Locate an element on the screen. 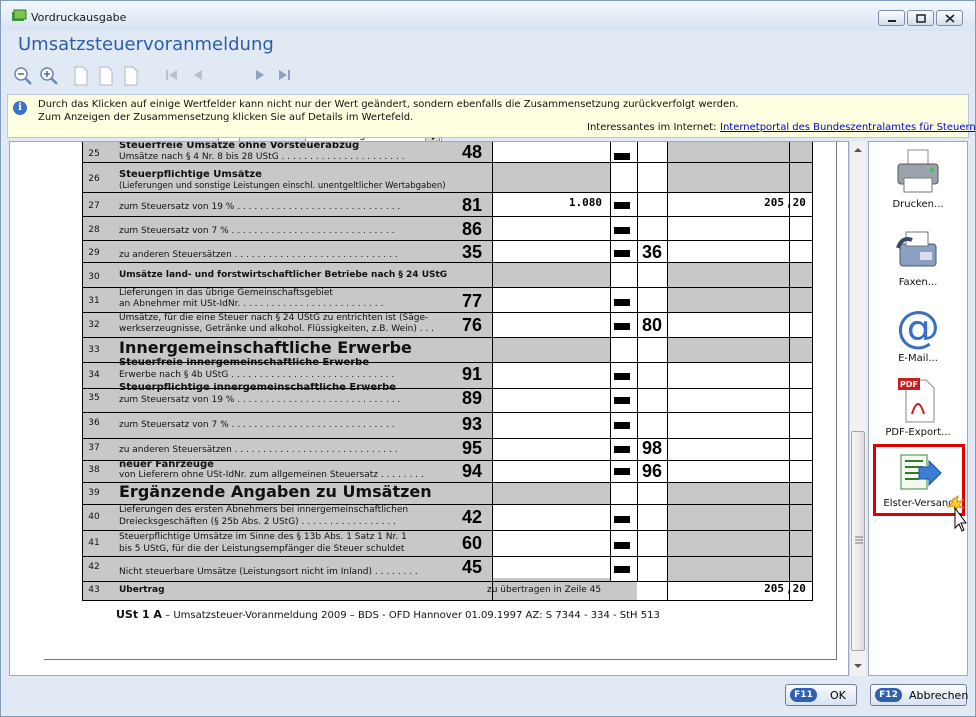 The height and width of the screenshot is (717, 976). code-76: 76 is located at coordinates (472, 325).